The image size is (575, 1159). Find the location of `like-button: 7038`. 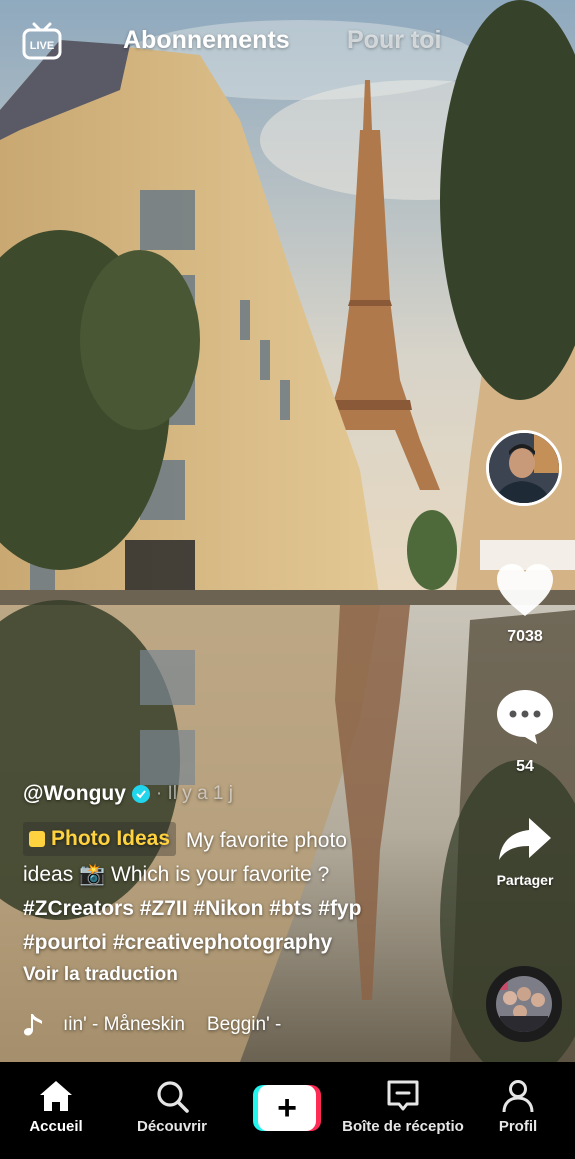

like-button: 7038 is located at coordinates (525, 605).